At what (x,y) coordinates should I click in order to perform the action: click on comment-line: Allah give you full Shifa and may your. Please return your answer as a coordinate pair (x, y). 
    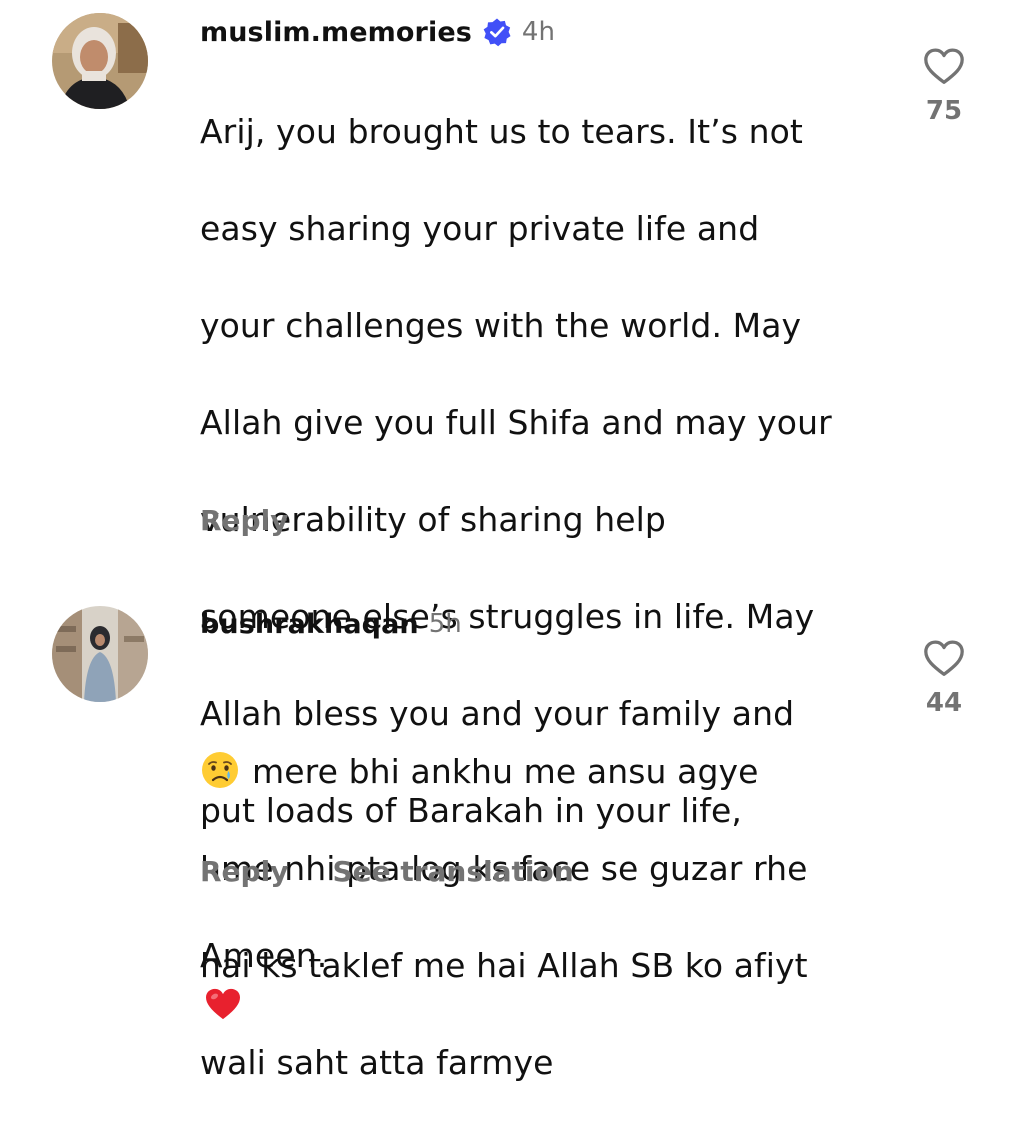
    Looking at the image, I should click on (516, 422).